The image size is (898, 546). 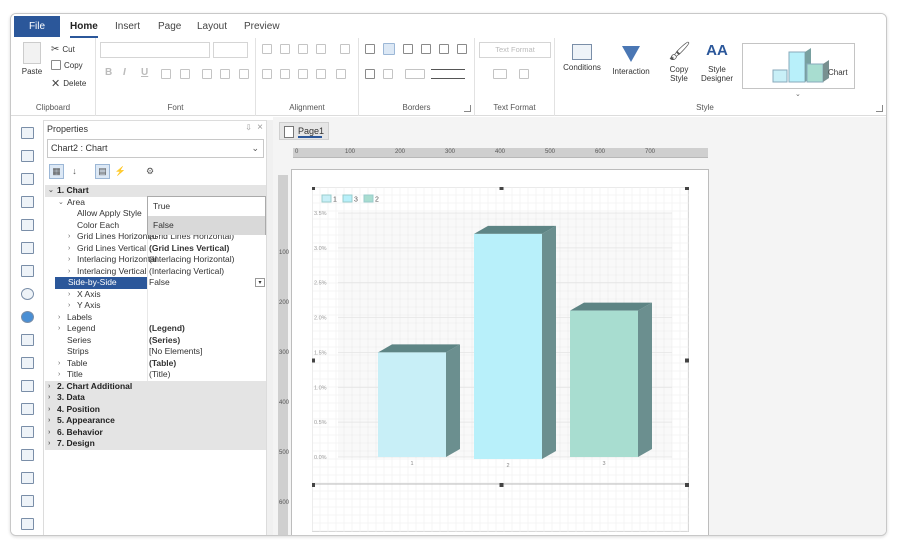 I want to click on bold-button: B, so click(x=108, y=72).